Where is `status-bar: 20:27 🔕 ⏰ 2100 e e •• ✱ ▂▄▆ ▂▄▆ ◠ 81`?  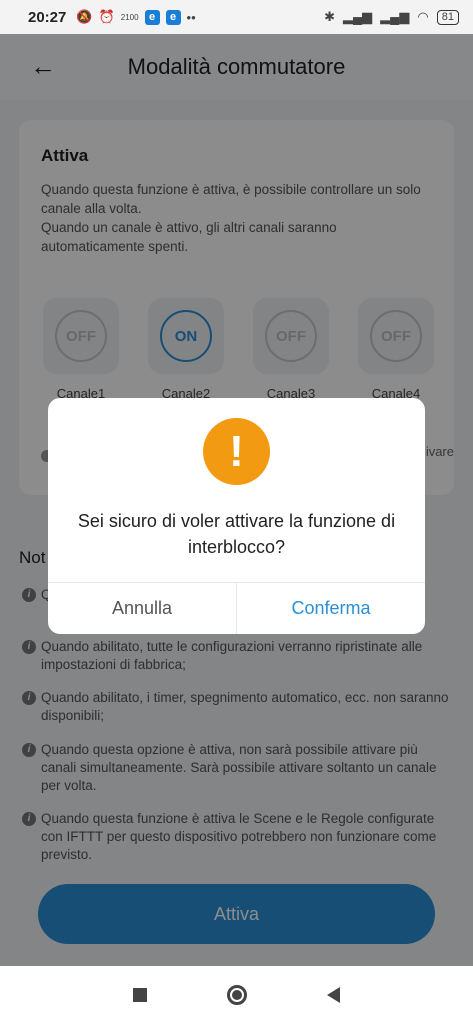
status-bar: 20:27 🔕 ⏰ 2100 e e •• ✱ ▂▄▆ ▂▄▆ ◠ 81 is located at coordinates (236, 17).